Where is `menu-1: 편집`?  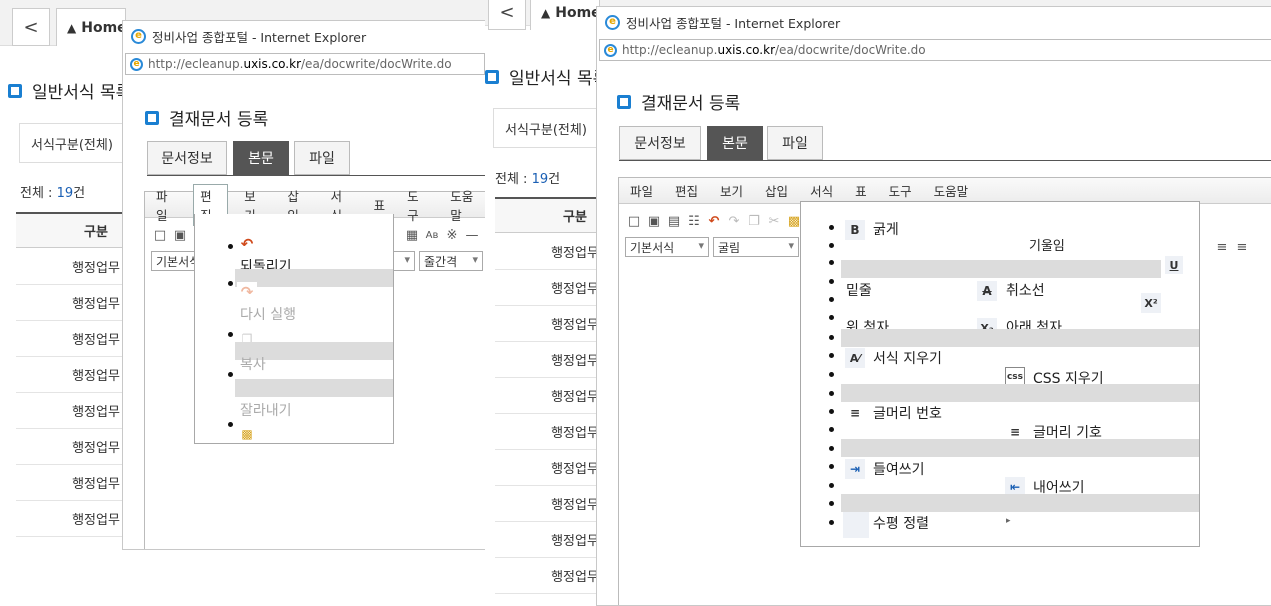 menu-1: 편집 is located at coordinates (686, 190).